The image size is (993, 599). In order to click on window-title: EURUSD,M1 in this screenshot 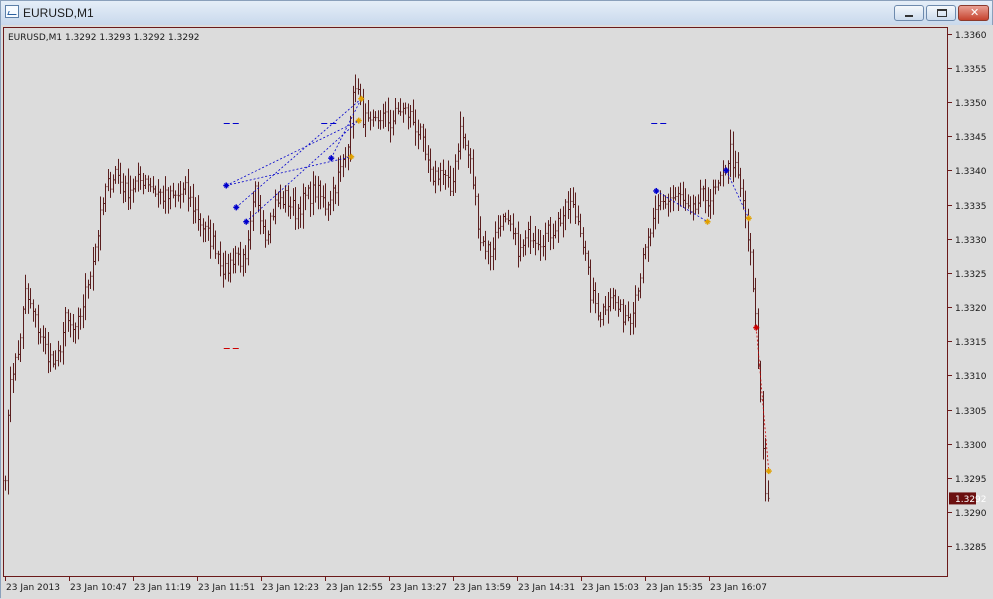, I will do `click(58, 13)`.